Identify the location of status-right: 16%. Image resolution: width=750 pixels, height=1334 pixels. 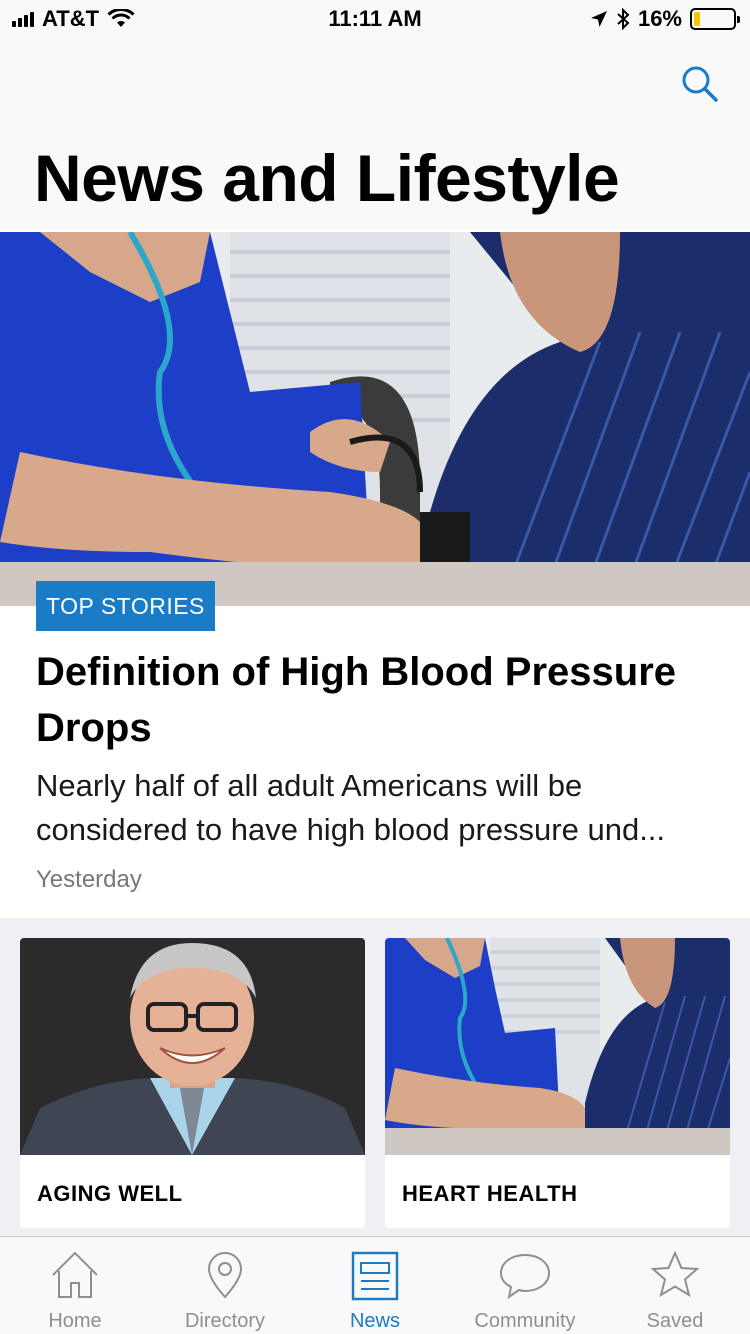
(665, 19).